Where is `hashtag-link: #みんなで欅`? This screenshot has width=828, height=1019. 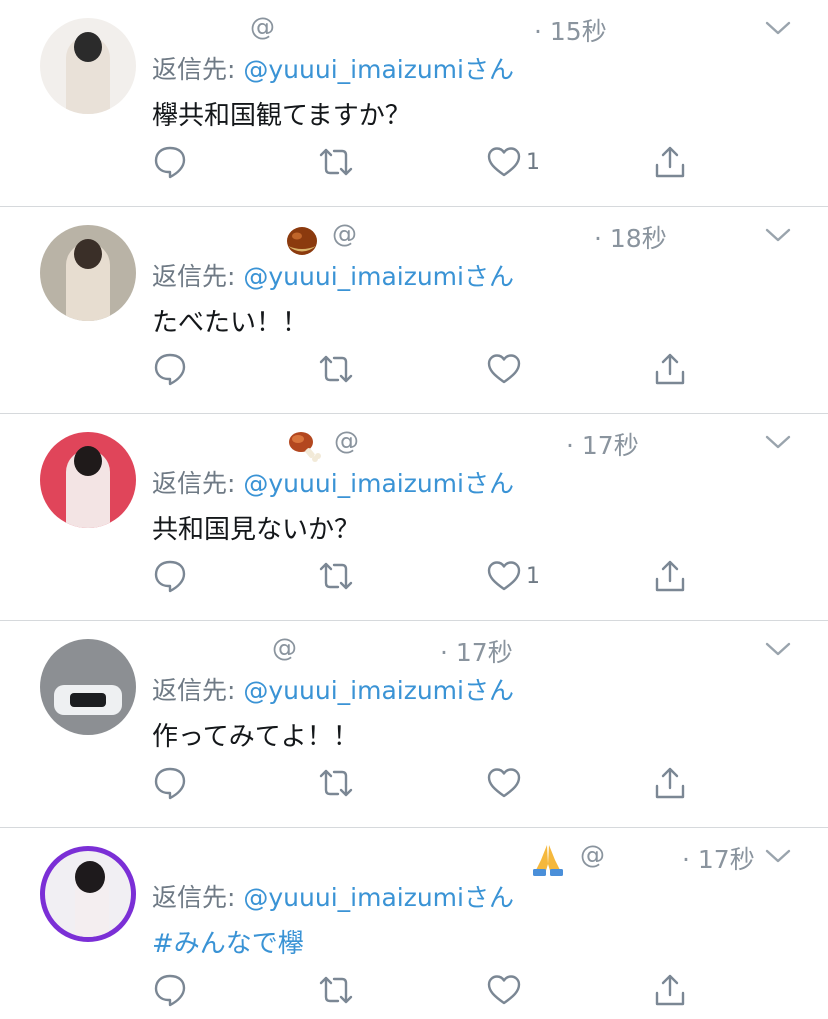
hashtag-link: #みんなで欅 is located at coordinates (228, 941).